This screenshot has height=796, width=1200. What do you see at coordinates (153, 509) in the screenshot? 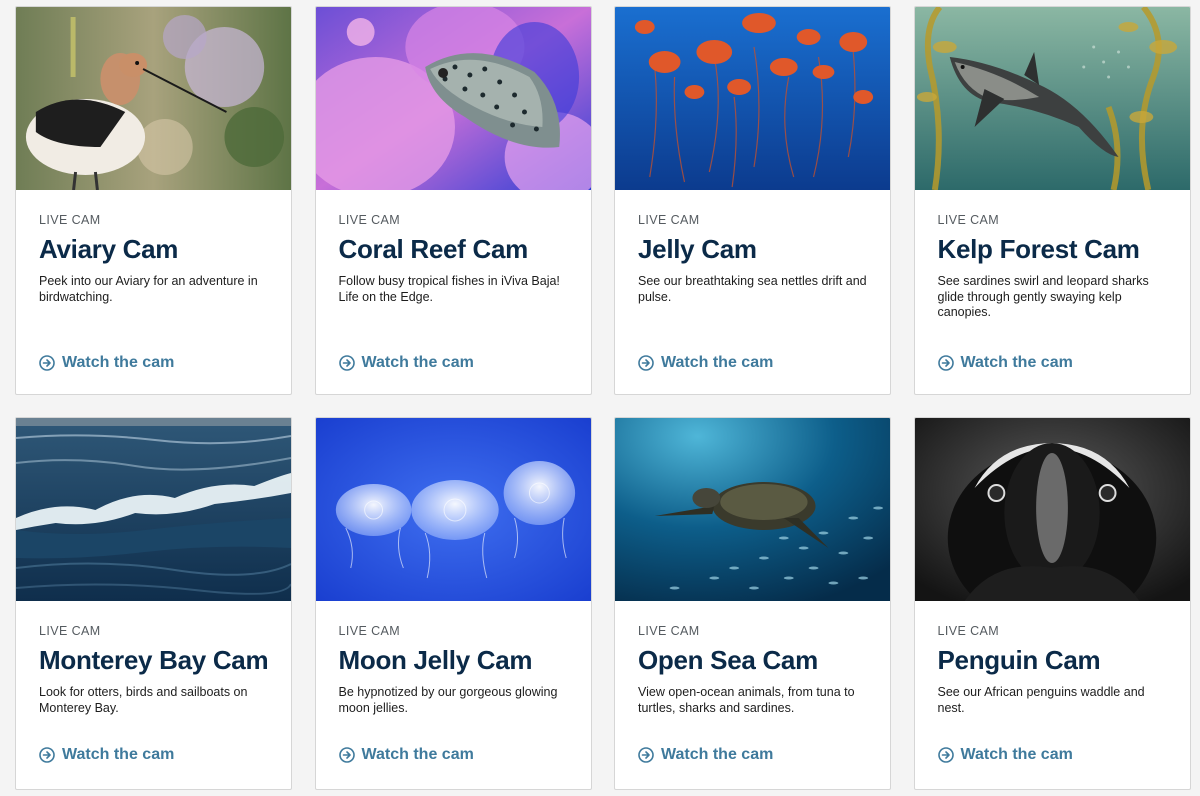
I see `monterey-bay-cam-image` at bounding box center [153, 509].